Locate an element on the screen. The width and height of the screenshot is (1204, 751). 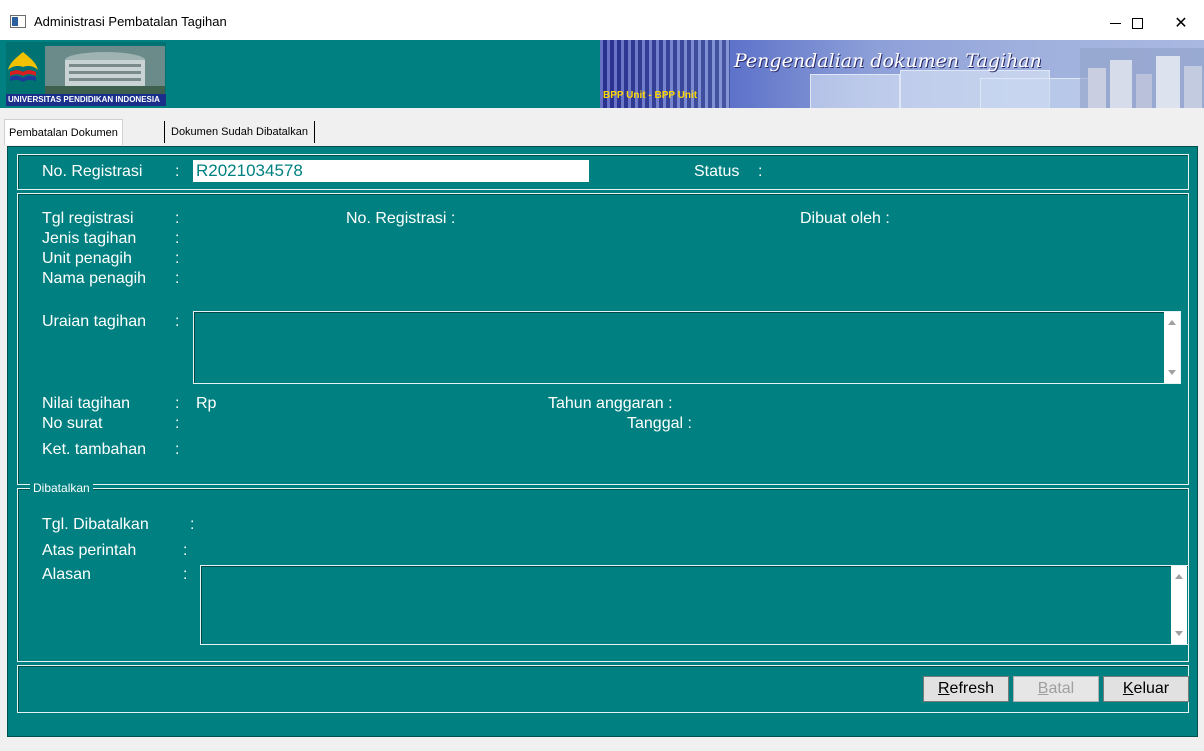
alasan-scrollbar is located at coordinates (1179, 605).